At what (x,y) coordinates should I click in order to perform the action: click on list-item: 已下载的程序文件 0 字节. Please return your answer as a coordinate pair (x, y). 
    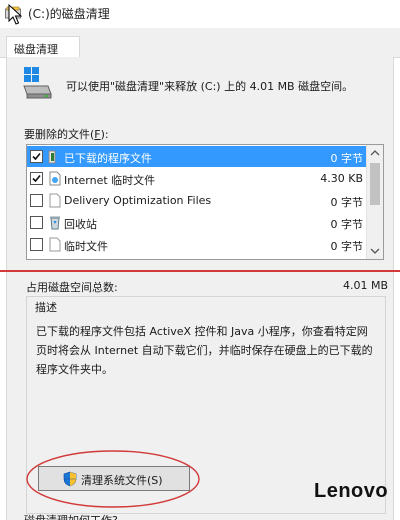
    Looking at the image, I should click on (197, 156).